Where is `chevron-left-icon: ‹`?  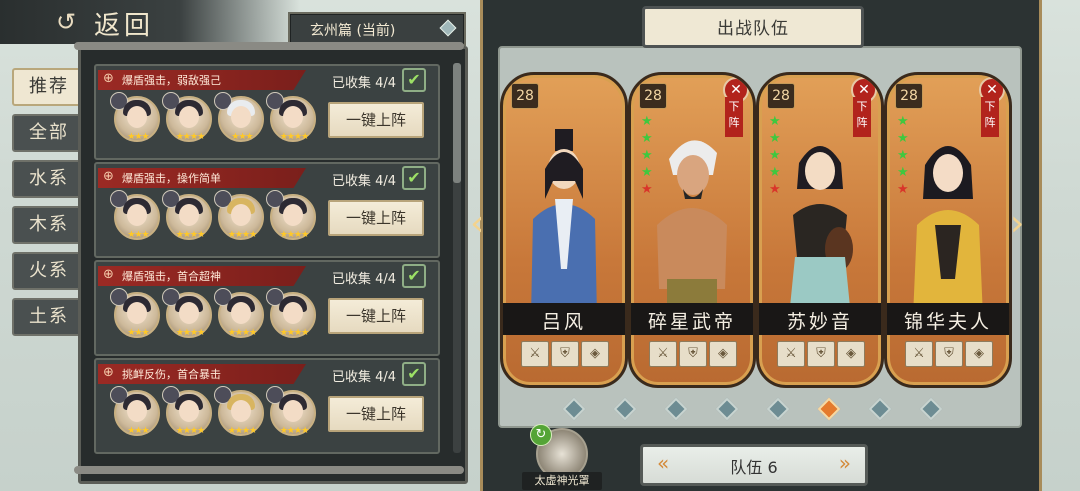
chevron-left-icon: ‹ is located at coordinates (481, 224).